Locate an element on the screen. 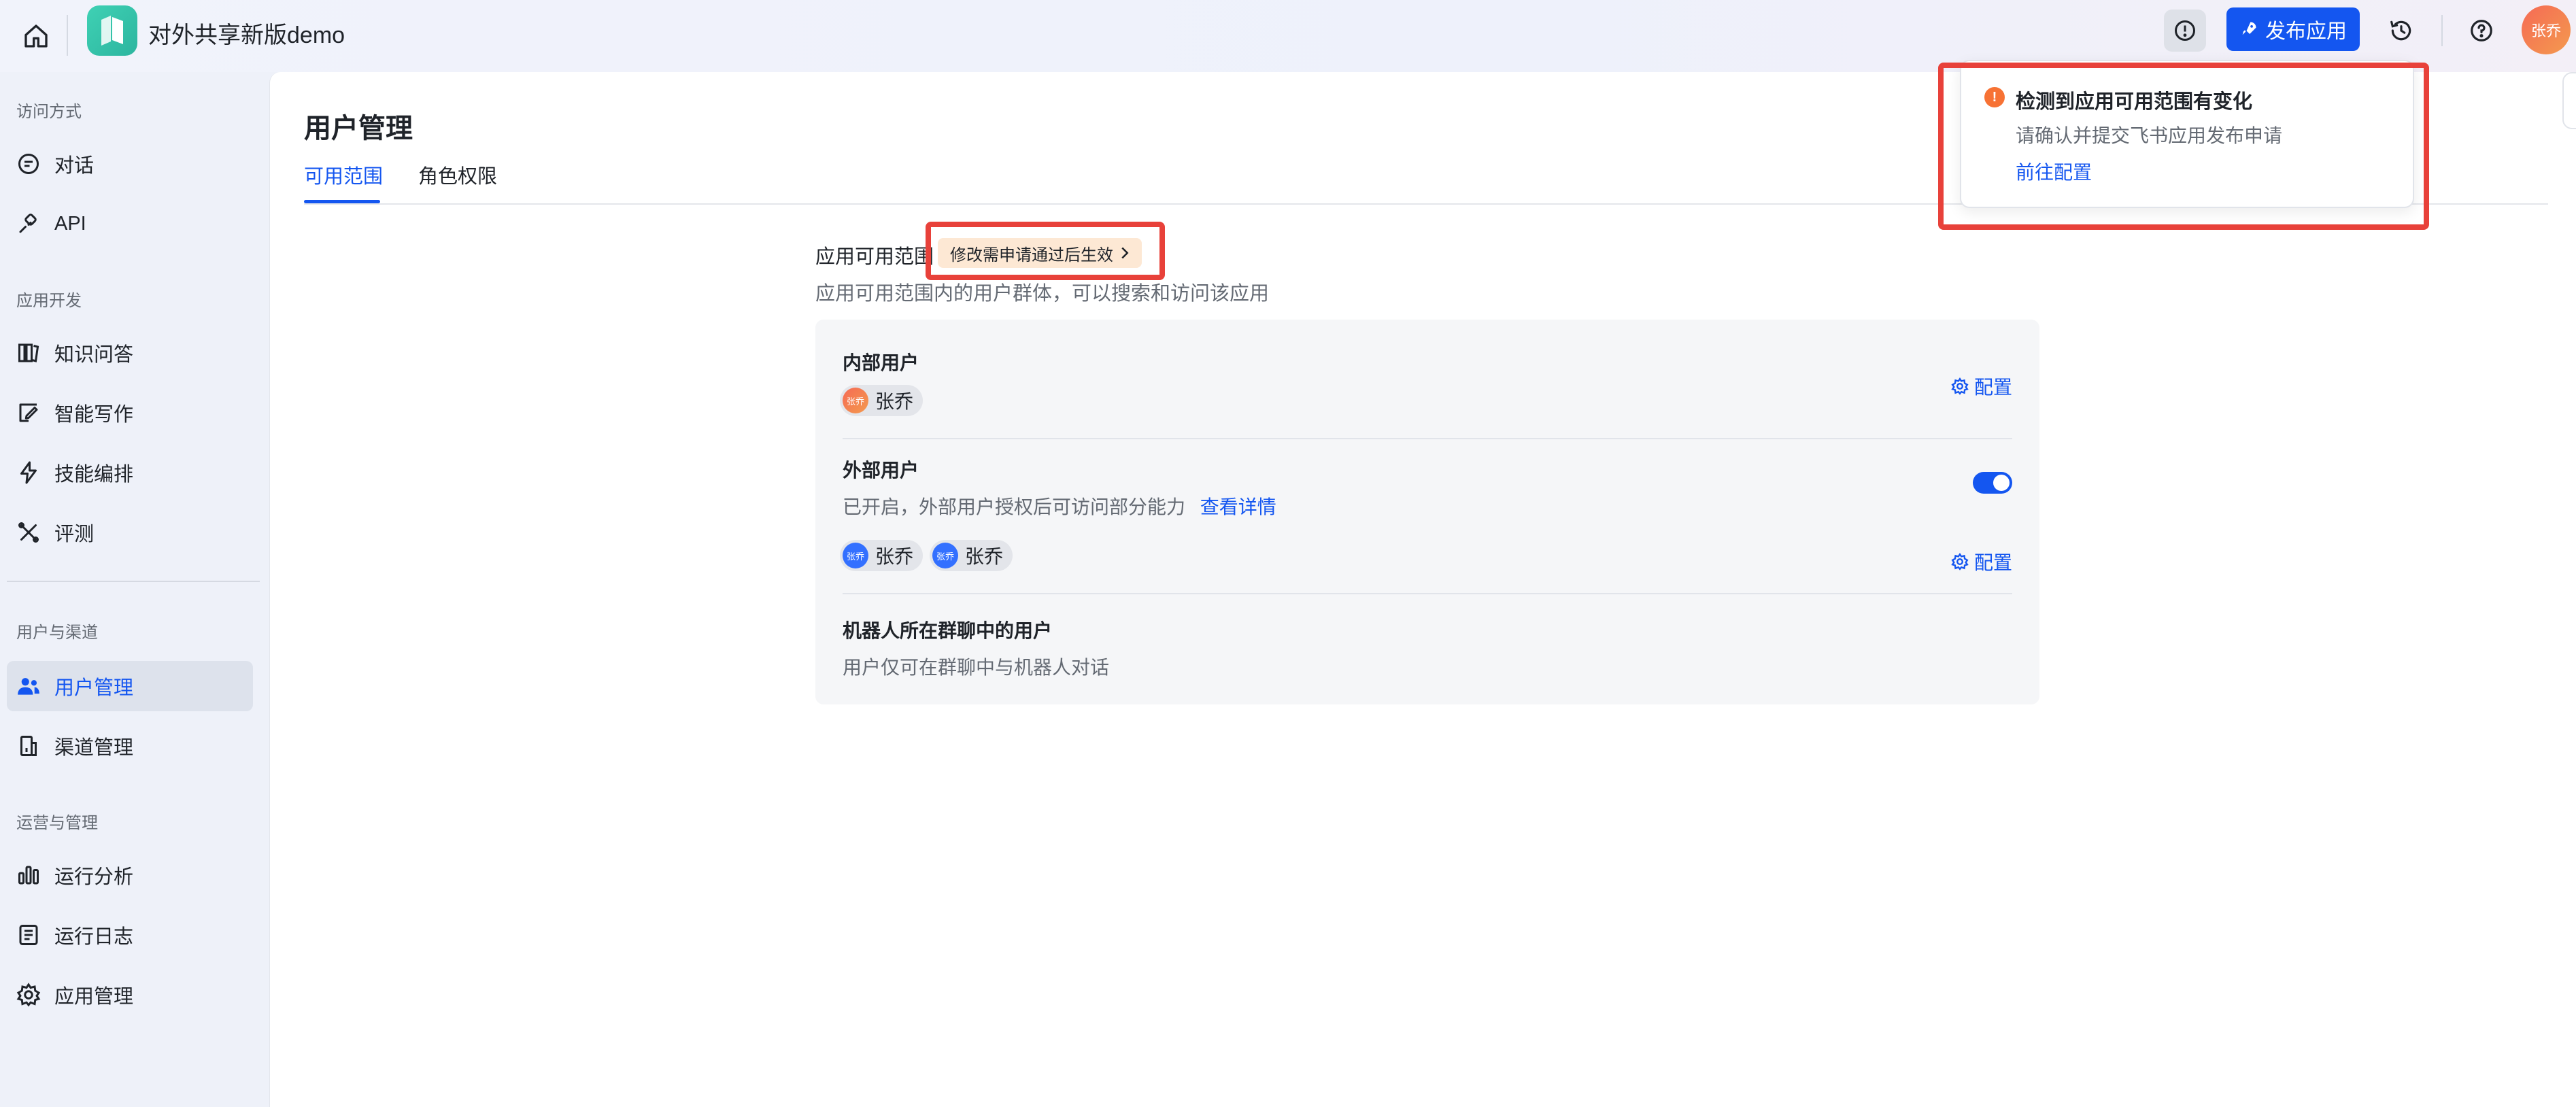 The width and height of the screenshot is (2576, 1107). sidebar-item-skill-orchestration: 技能编排 is located at coordinates (130, 472).